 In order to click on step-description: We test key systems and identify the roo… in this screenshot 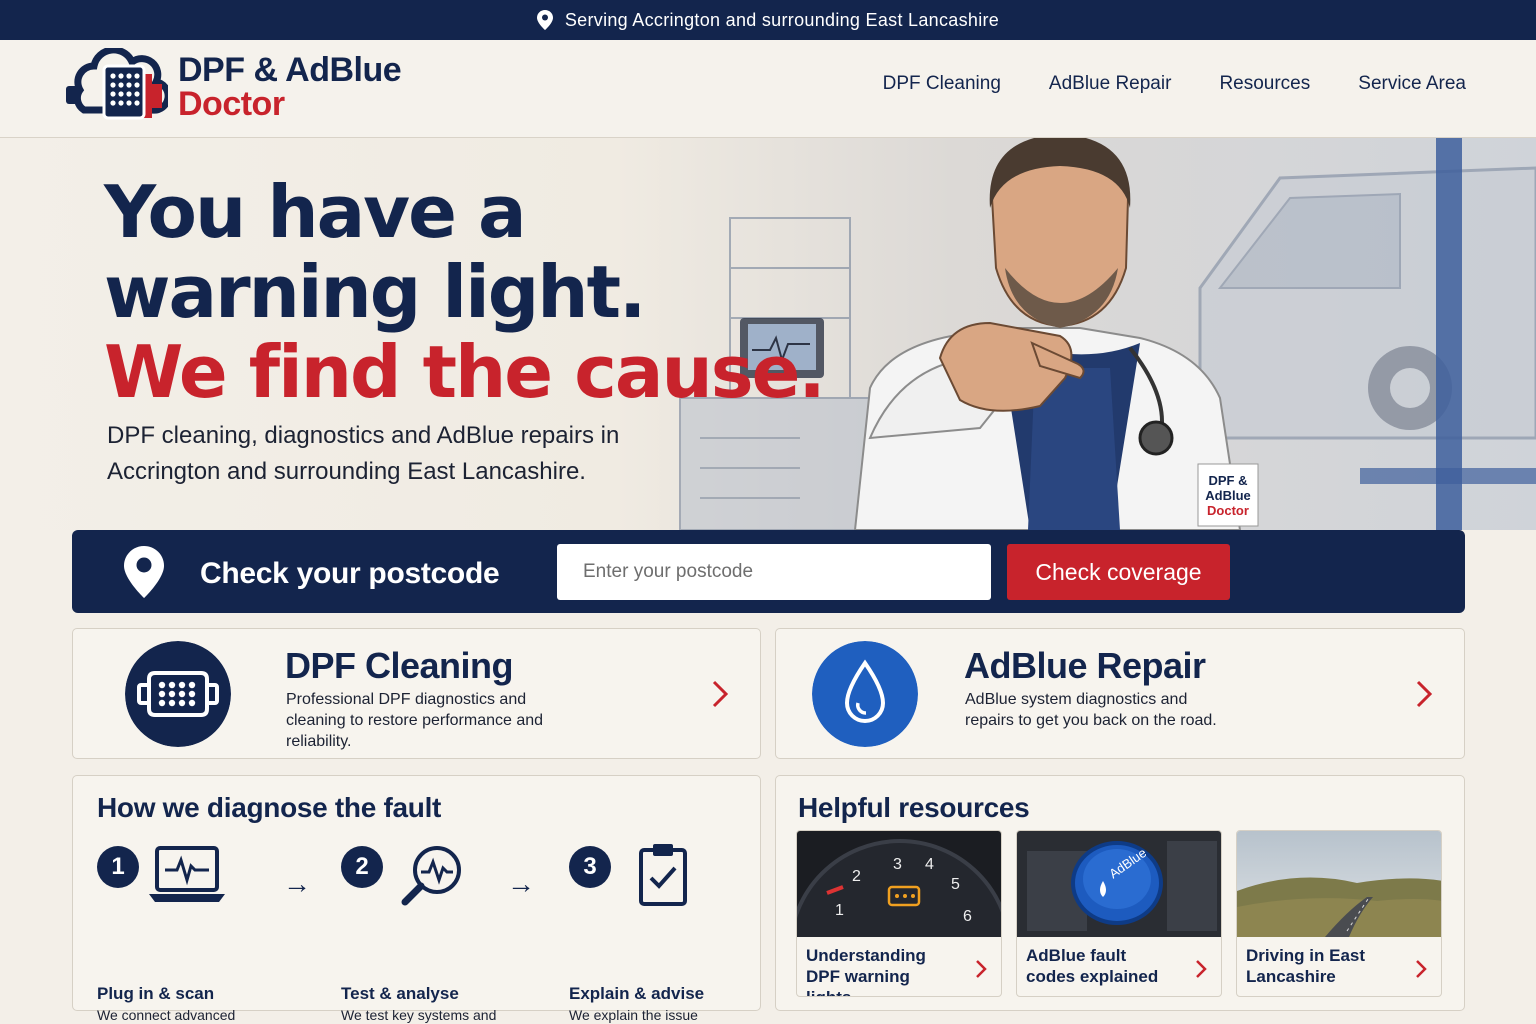, I will do `click(419, 1015)`.